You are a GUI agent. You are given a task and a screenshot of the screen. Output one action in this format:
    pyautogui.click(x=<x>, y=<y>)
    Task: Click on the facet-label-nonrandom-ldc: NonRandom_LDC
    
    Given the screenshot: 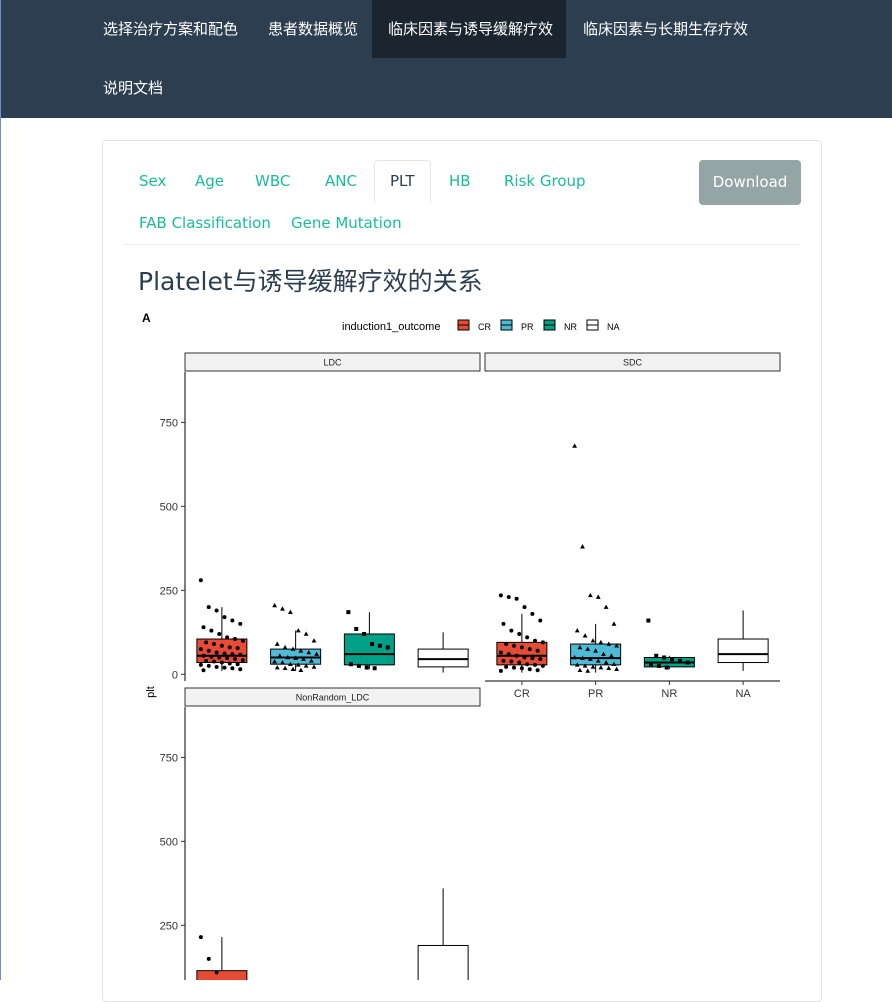 What is the action you would take?
    pyautogui.click(x=333, y=698)
    